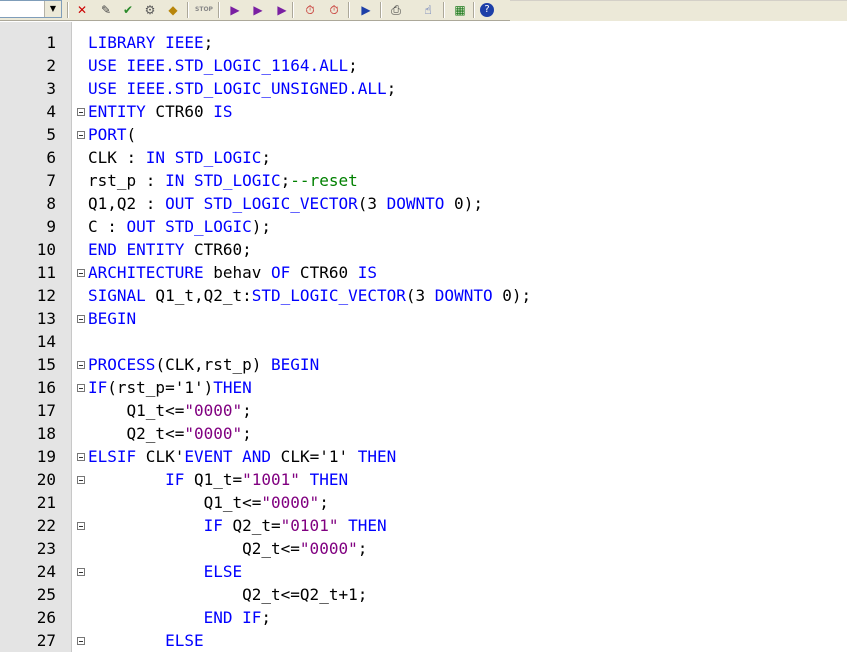  I want to click on run-break-icon: ▶, so click(282, 10).